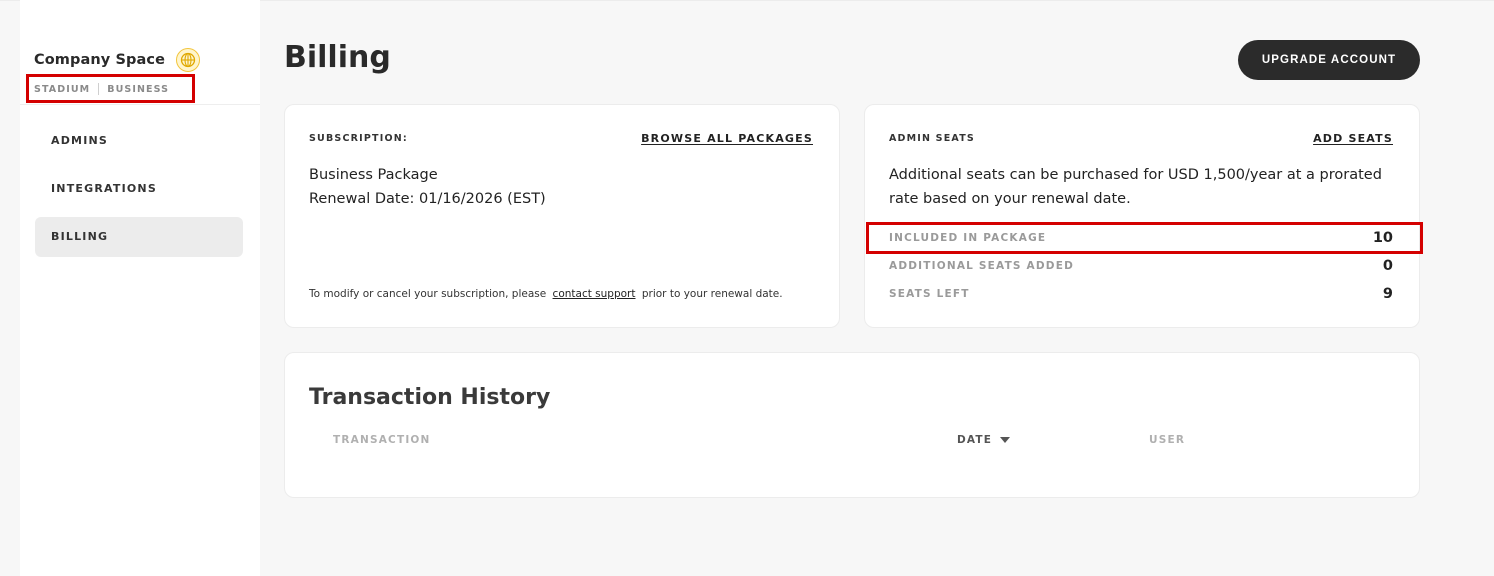 This screenshot has width=1494, height=576. Describe the element at coordinates (382, 440) in the screenshot. I see `column-header-transaction: TRANSACTION` at that location.